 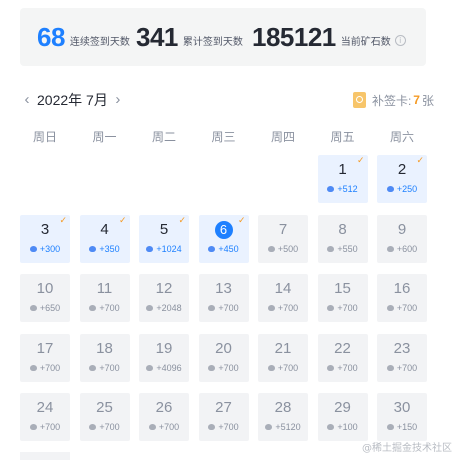 I want to click on day-reward: +600, so click(x=402, y=249).